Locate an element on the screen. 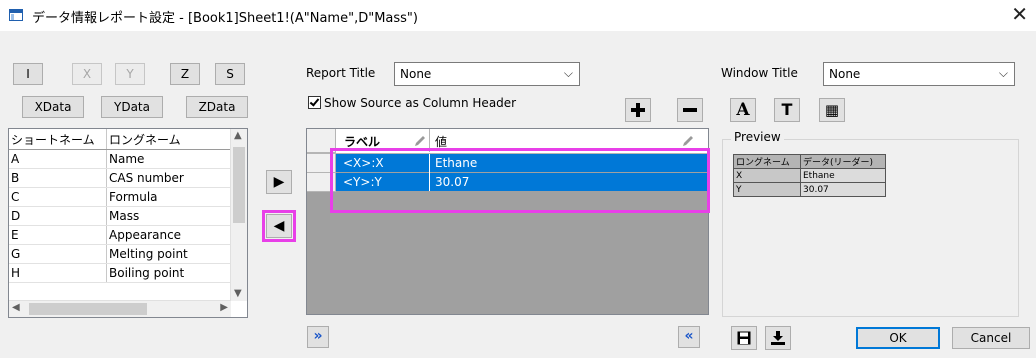  list-row: E Appearance is located at coordinates (121, 235).